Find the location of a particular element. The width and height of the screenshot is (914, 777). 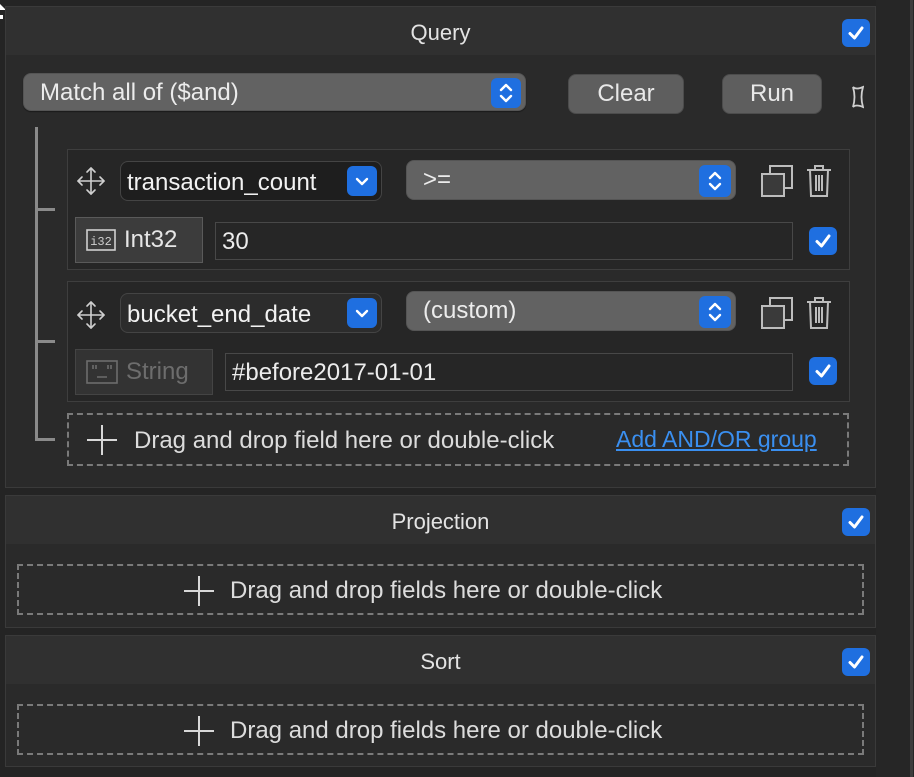

sort-enabled-checkbox is located at coordinates (856, 662).